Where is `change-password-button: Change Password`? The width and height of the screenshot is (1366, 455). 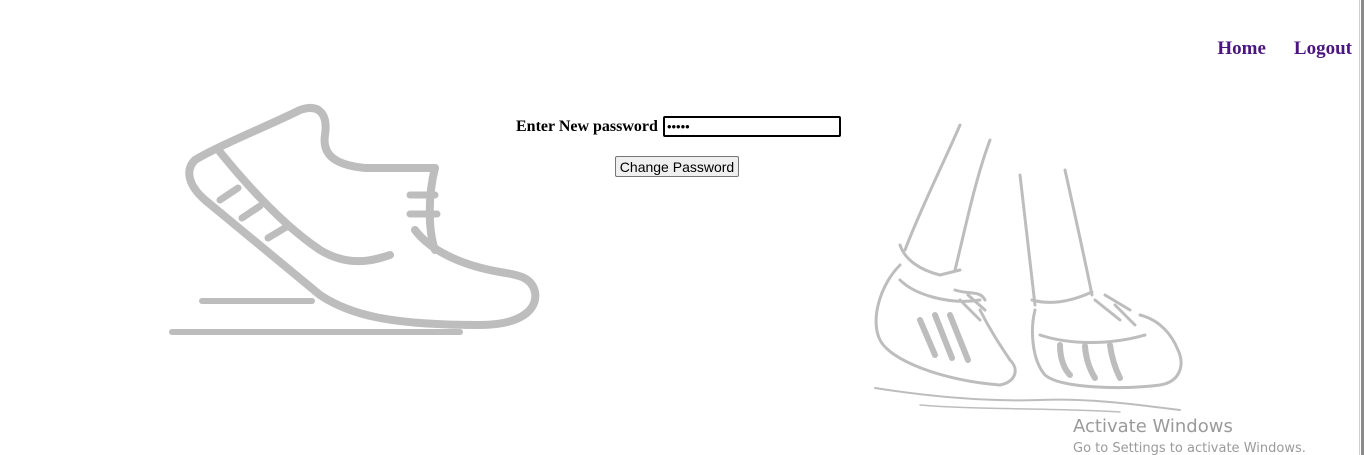 change-password-button: Change Password is located at coordinates (677, 166).